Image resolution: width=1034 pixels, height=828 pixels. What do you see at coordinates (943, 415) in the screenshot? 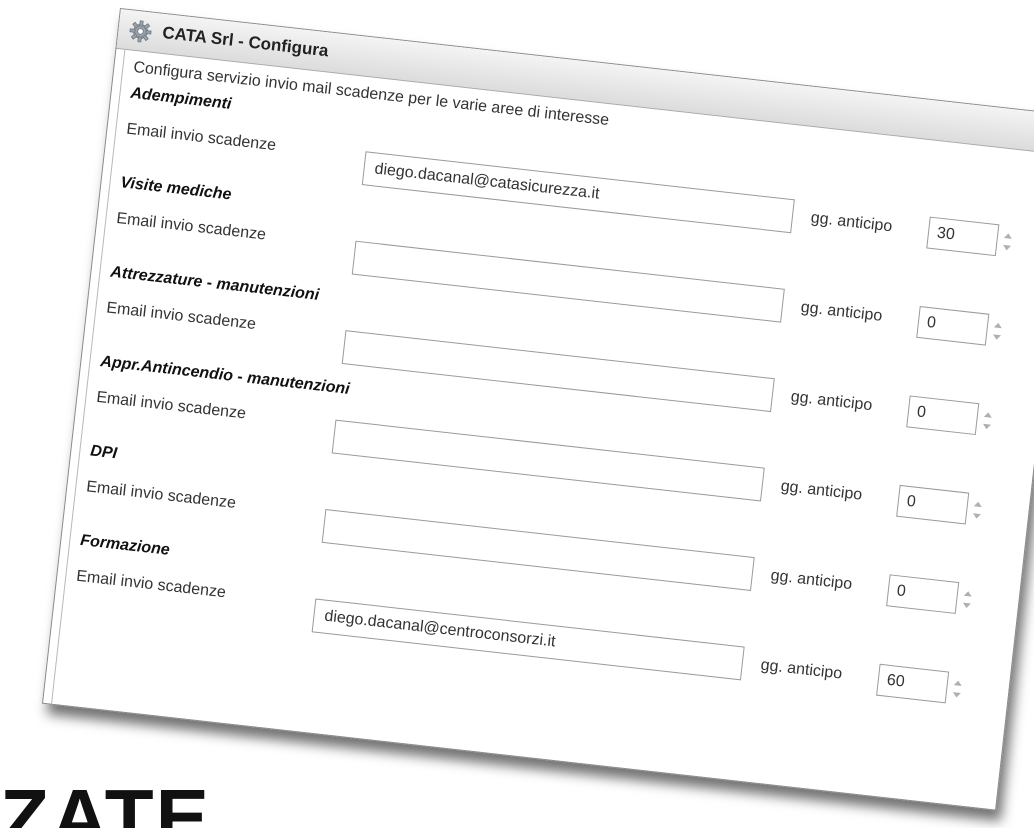
I see `days-input-attrezzature` at bounding box center [943, 415].